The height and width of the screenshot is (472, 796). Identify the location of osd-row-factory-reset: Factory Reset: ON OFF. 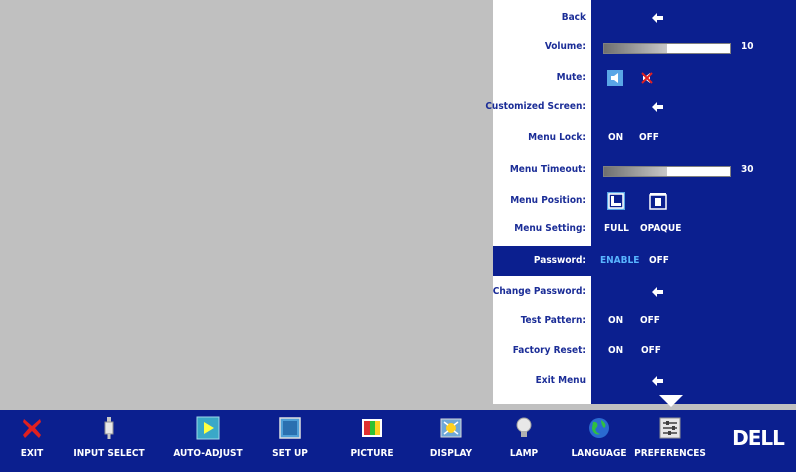
(644, 351).